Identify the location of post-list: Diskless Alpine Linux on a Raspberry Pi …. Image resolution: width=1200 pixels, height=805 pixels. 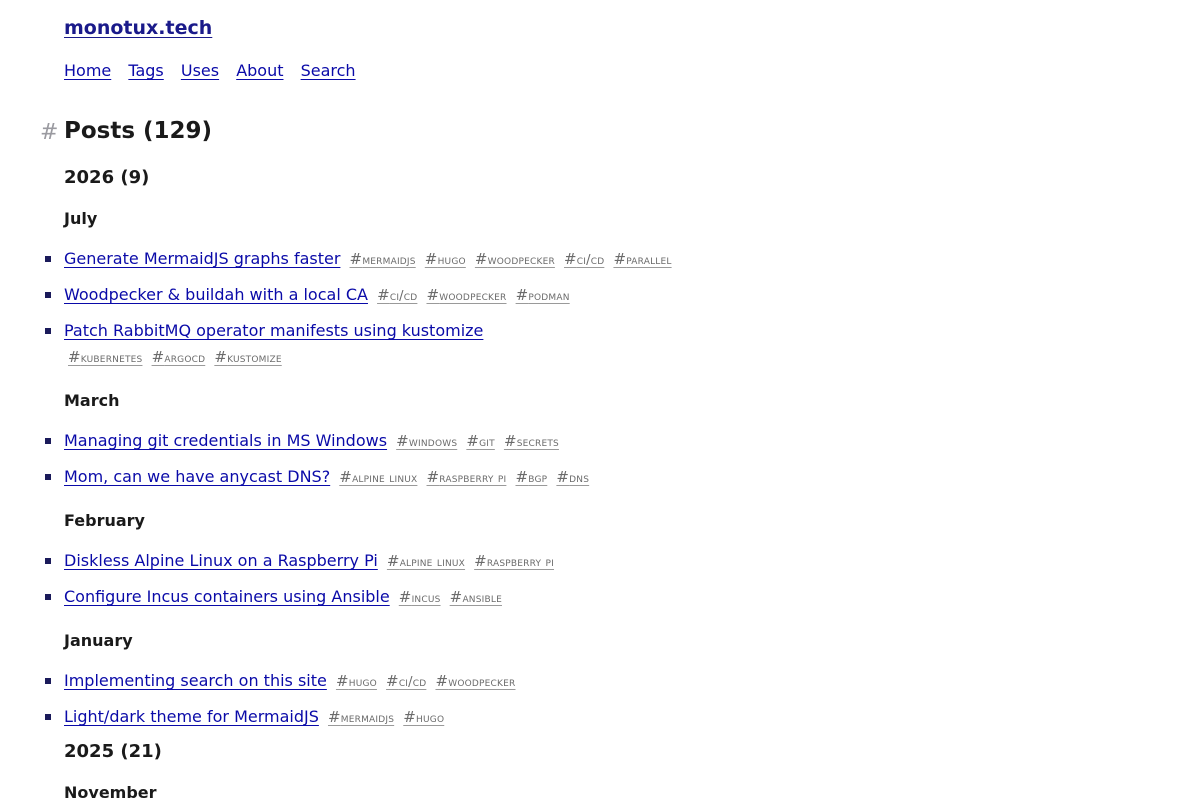
(604, 580).